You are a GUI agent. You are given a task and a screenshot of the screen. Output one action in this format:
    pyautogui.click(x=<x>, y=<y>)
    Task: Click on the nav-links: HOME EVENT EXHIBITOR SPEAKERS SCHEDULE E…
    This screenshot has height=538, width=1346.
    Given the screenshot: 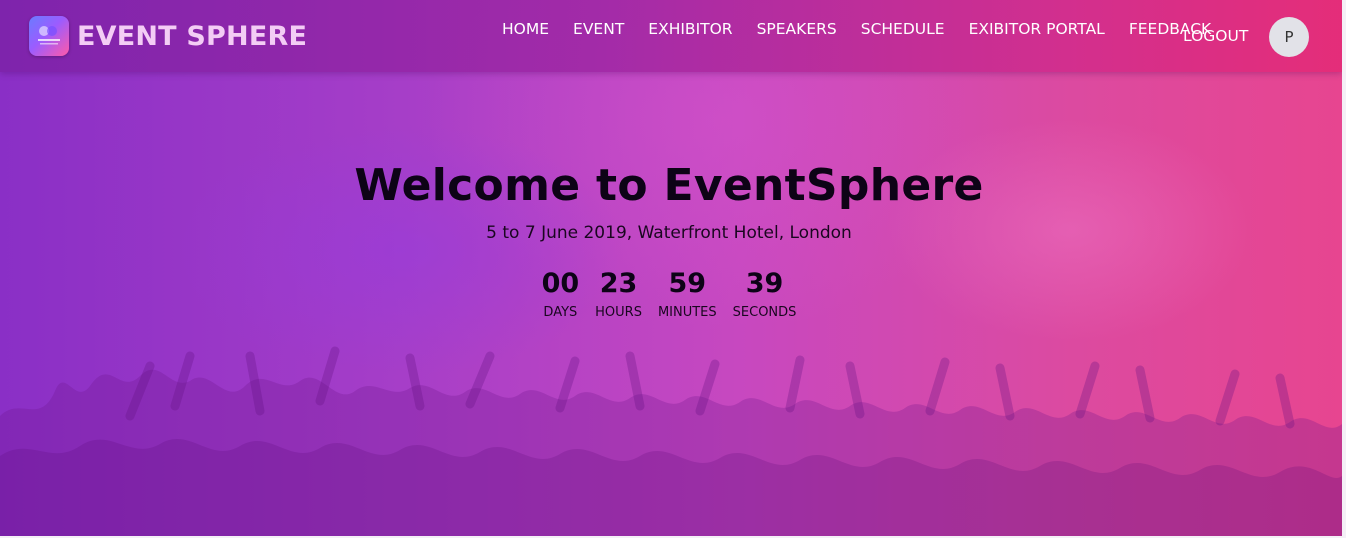 What is the action you would take?
    pyautogui.click(x=856, y=29)
    